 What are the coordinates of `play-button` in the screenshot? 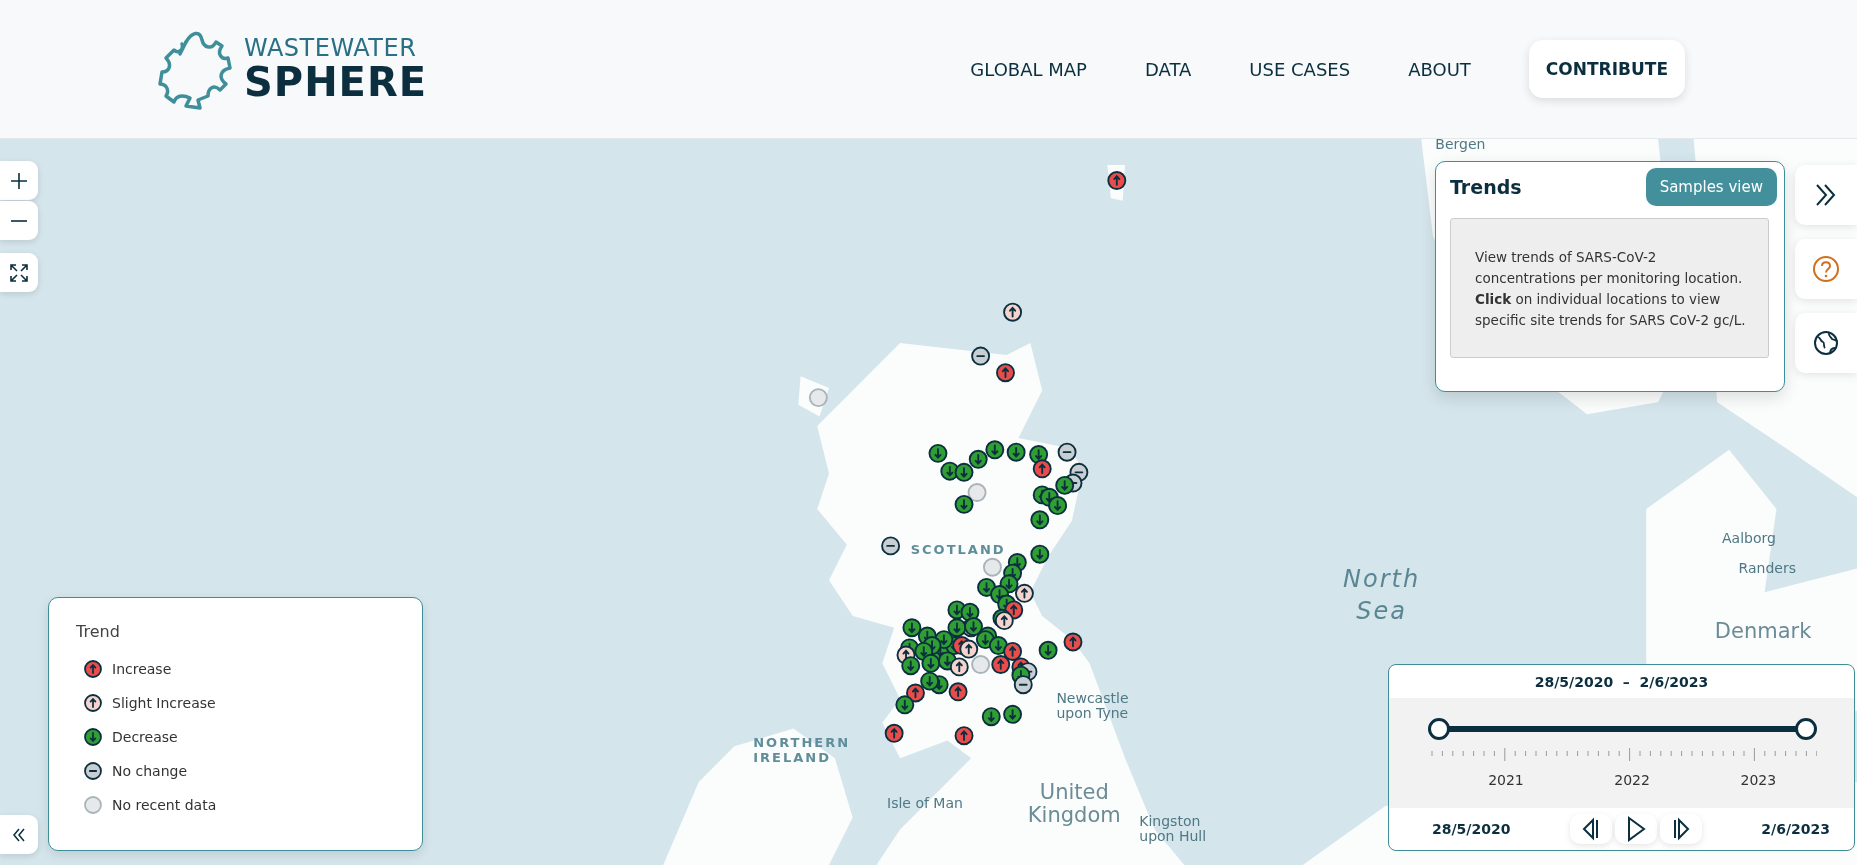 It's located at (1635, 829).